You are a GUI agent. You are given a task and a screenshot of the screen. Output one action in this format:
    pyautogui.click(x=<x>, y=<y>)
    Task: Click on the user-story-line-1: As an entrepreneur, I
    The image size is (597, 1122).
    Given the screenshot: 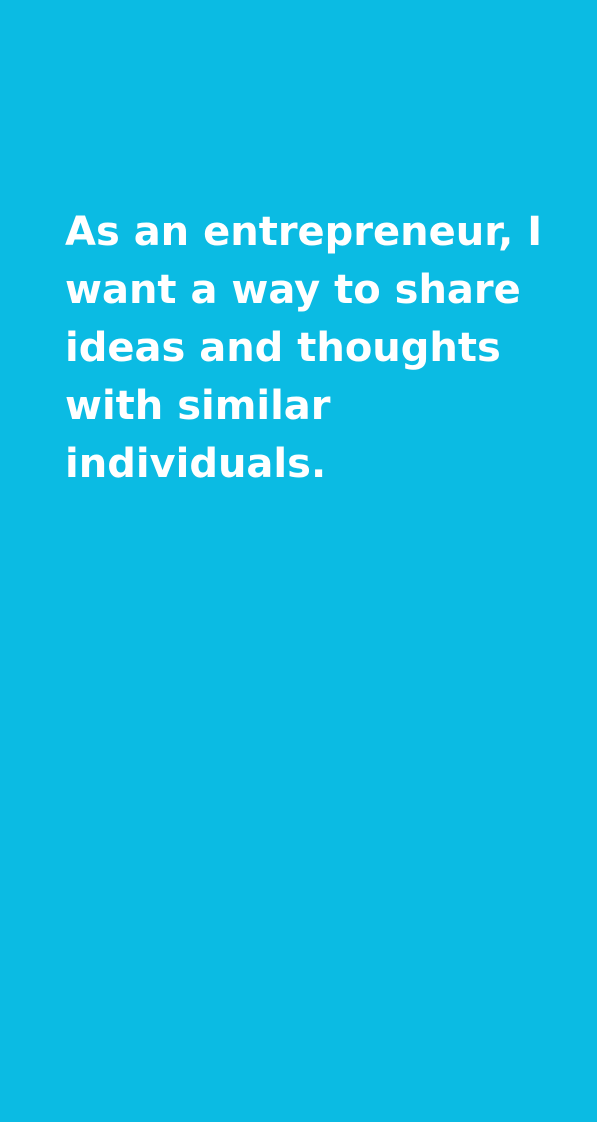 What is the action you would take?
    pyautogui.click(x=304, y=232)
    